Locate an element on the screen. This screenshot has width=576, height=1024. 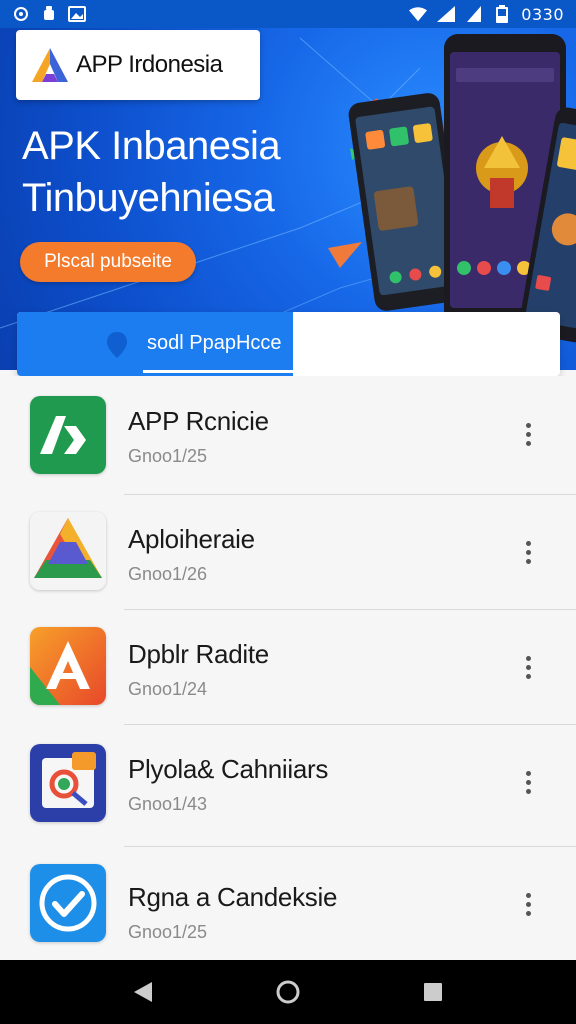
settings-icon is located at coordinates (21, 14).